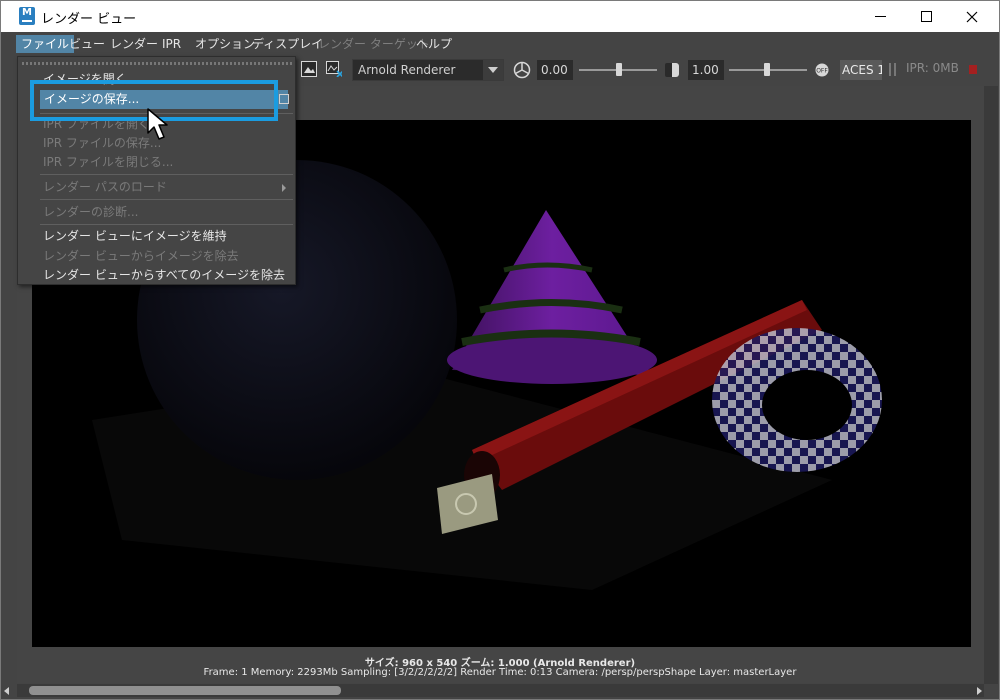 Image resolution: width=1000 pixels, height=700 pixels. I want to click on renderer-dropdown: Arnold Renderer, so click(428, 70).